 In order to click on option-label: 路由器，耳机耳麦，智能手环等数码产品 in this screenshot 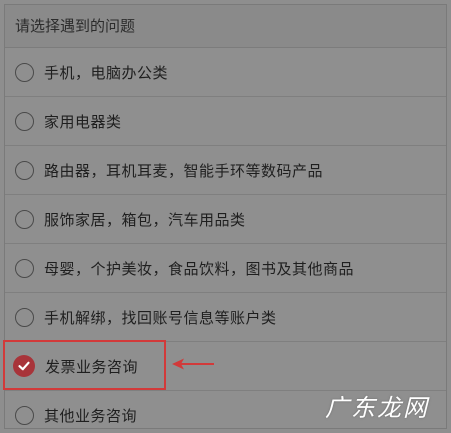, I will do `click(184, 170)`.